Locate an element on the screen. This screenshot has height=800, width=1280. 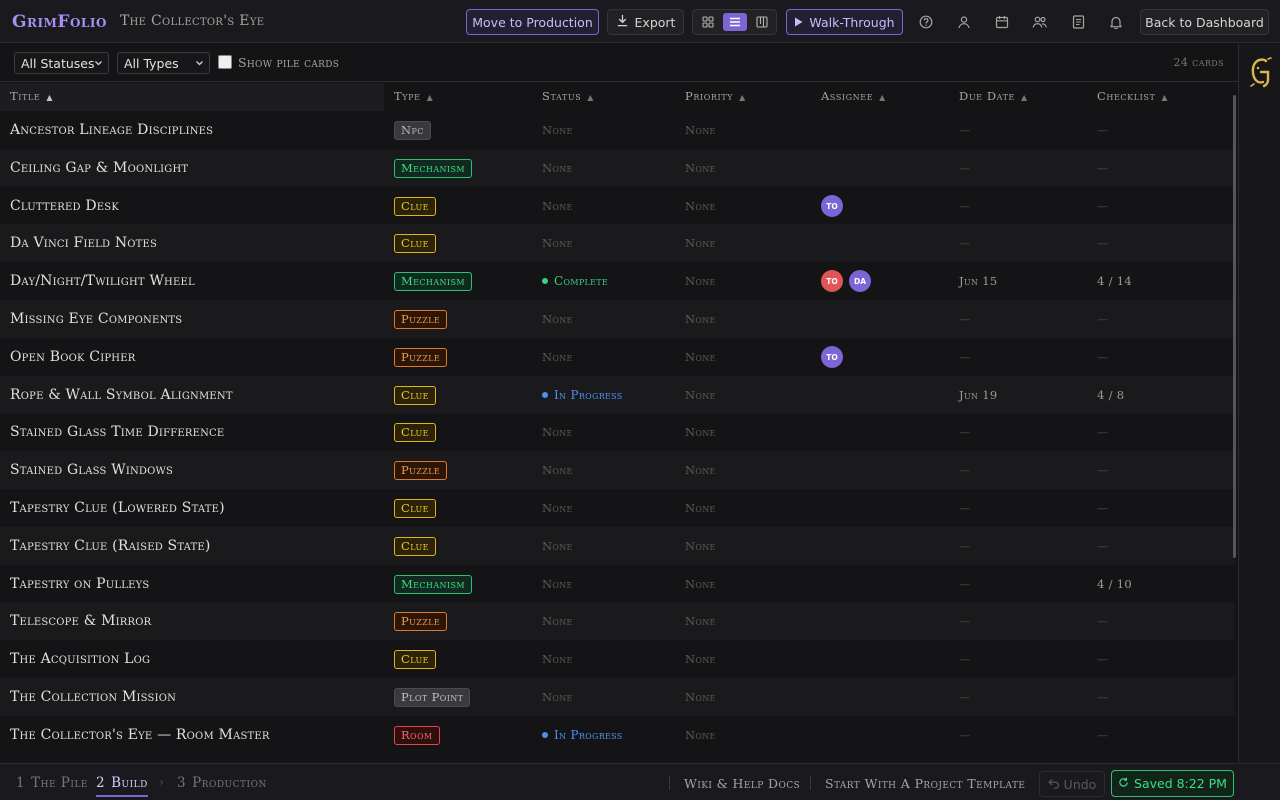
avatar: DA is located at coordinates (860, 281).